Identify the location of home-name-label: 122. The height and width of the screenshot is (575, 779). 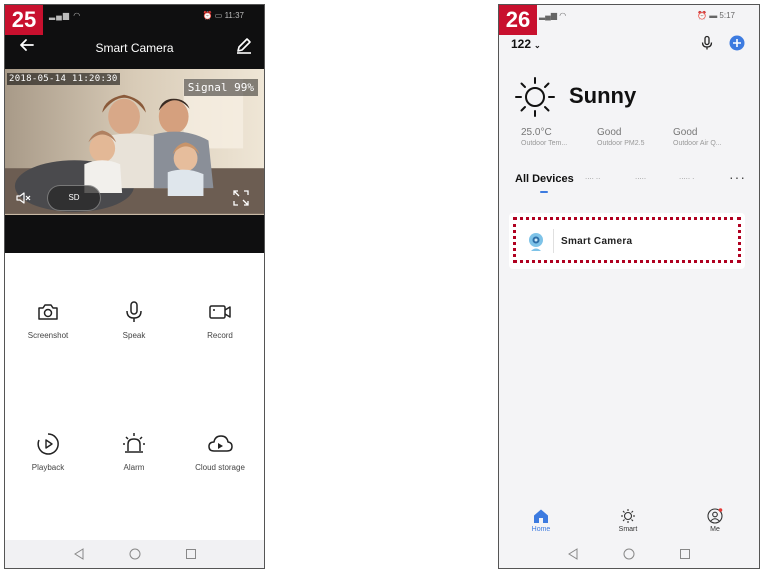
(521, 44).